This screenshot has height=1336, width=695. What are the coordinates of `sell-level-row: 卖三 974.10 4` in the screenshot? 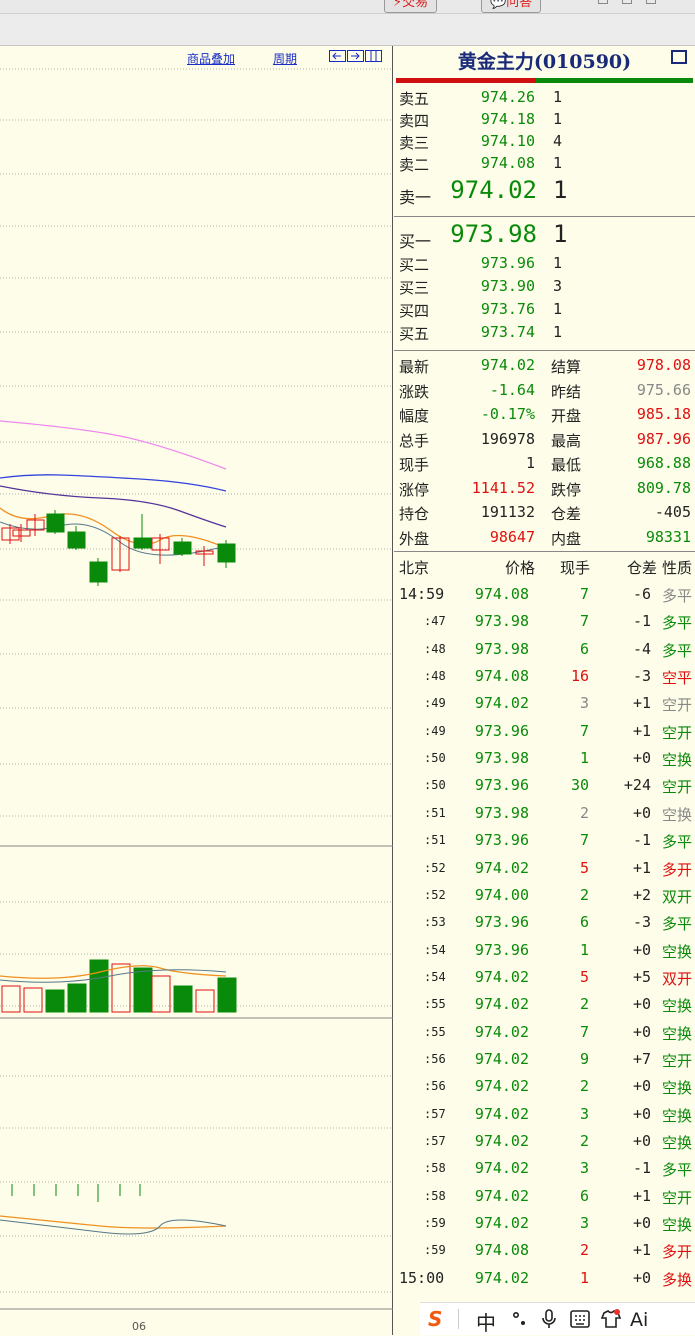 It's located at (544, 141).